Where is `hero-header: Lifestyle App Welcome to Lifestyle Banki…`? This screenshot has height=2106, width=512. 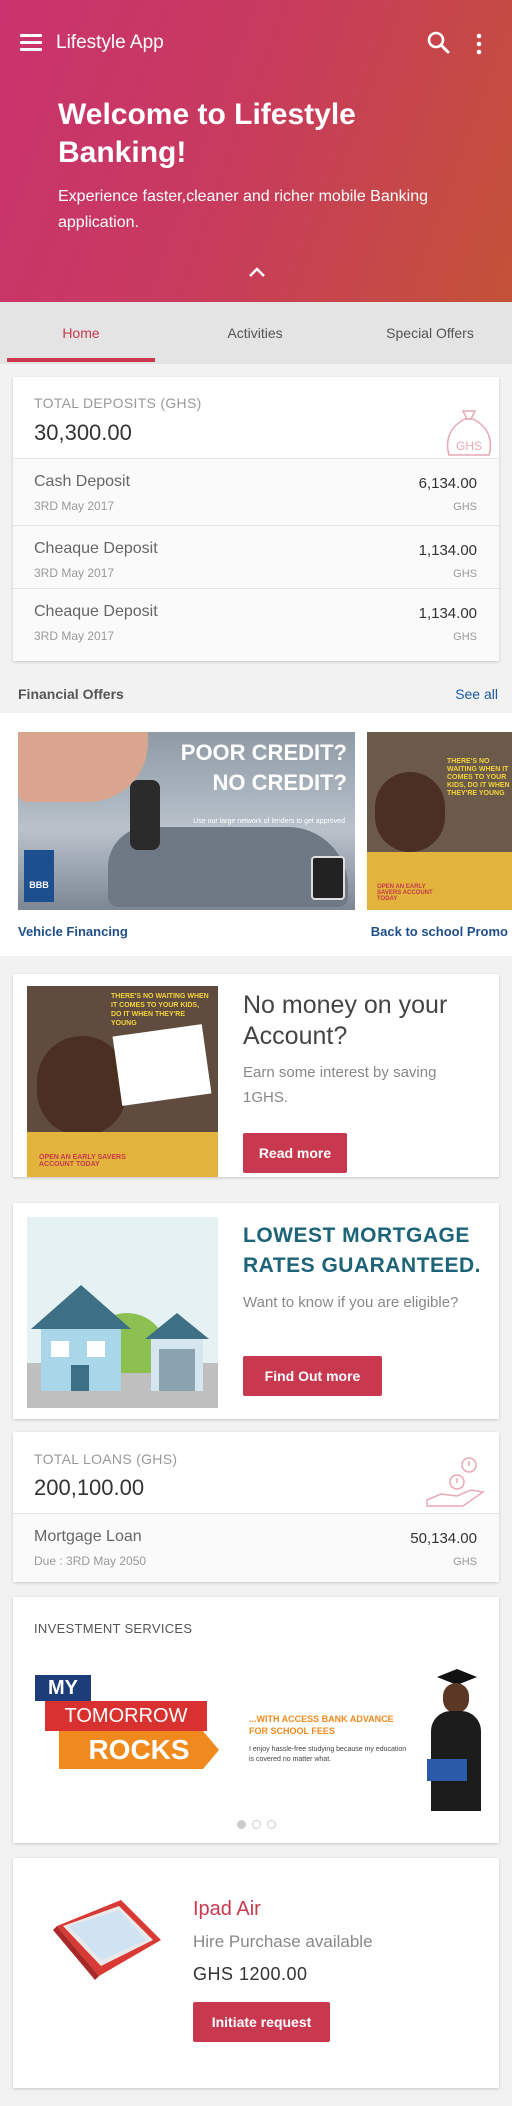
hero-header: Lifestyle App Welcome to Lifestyle Banki… is located at coordinates (256, 151).